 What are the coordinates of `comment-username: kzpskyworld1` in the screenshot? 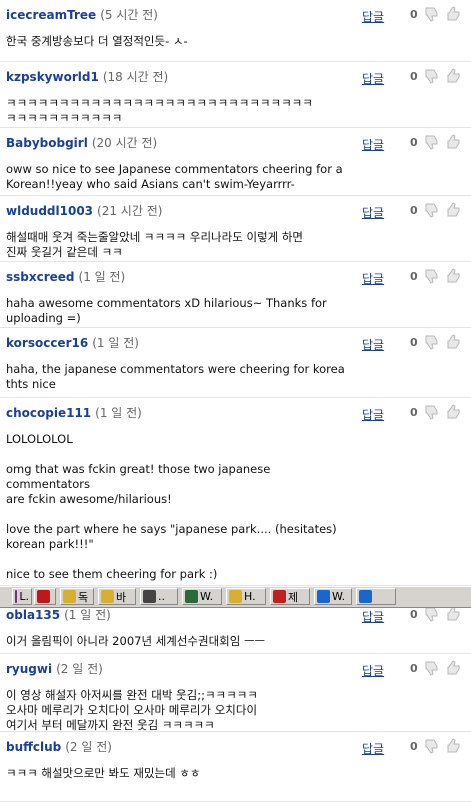 It's located at (52, 77).